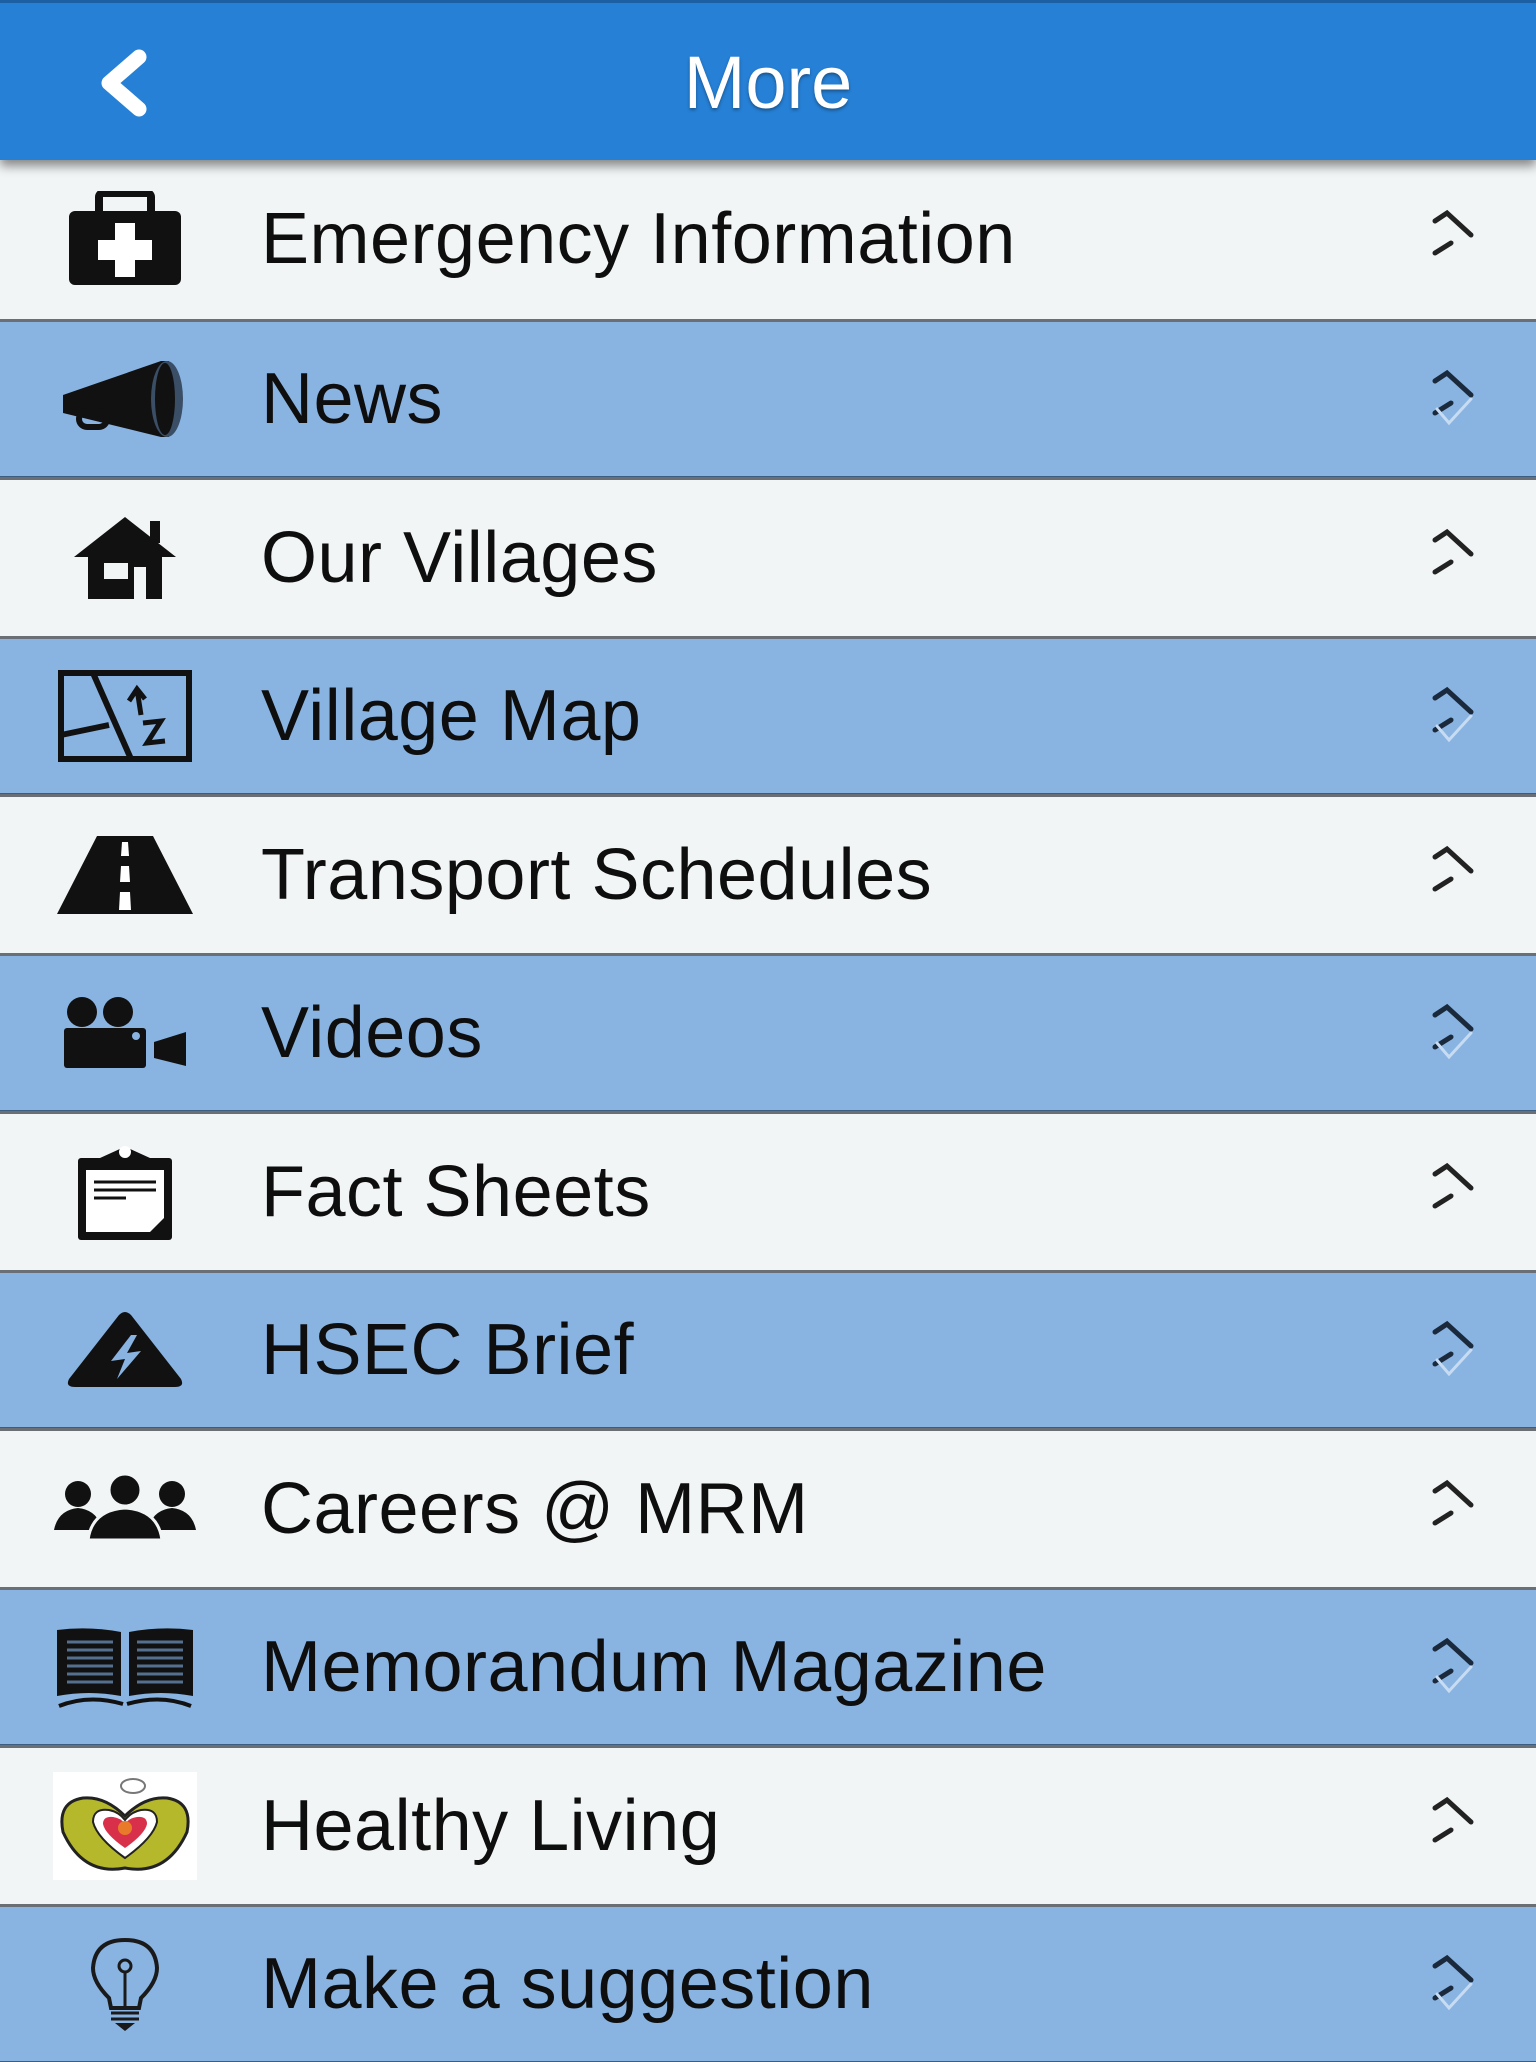 The image size is (1536, 2062). Describe the element at coordinates (768, 1190) in the screenshot. I see `menu-item-fact-sheets: Fact Sheets` at that location.